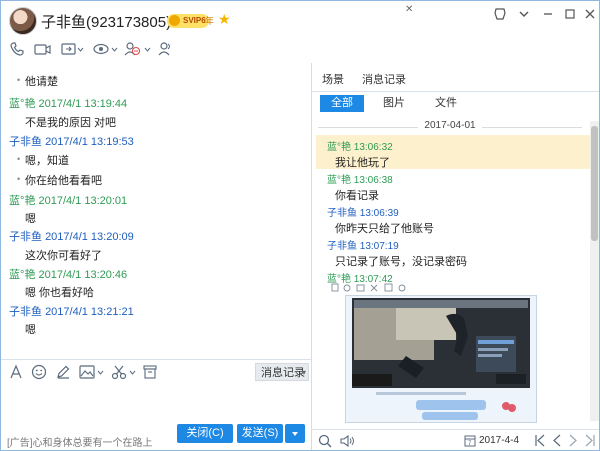 The image size is (600, 451). I want to click on calendar-icon: 7, so click(470, 442).